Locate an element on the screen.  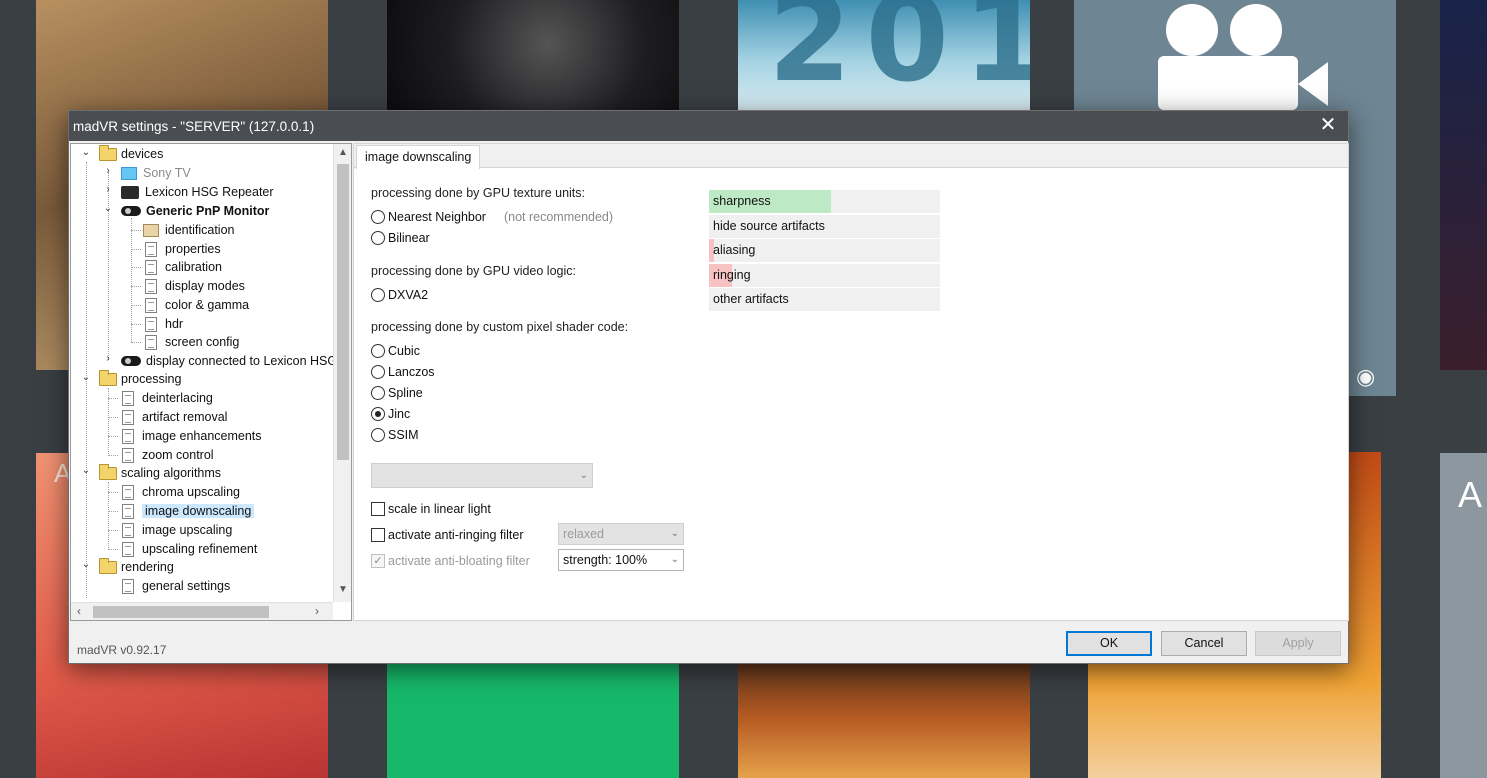
tree-item-deinterlacing: deinterlacing is located at coordinates (167, 398).